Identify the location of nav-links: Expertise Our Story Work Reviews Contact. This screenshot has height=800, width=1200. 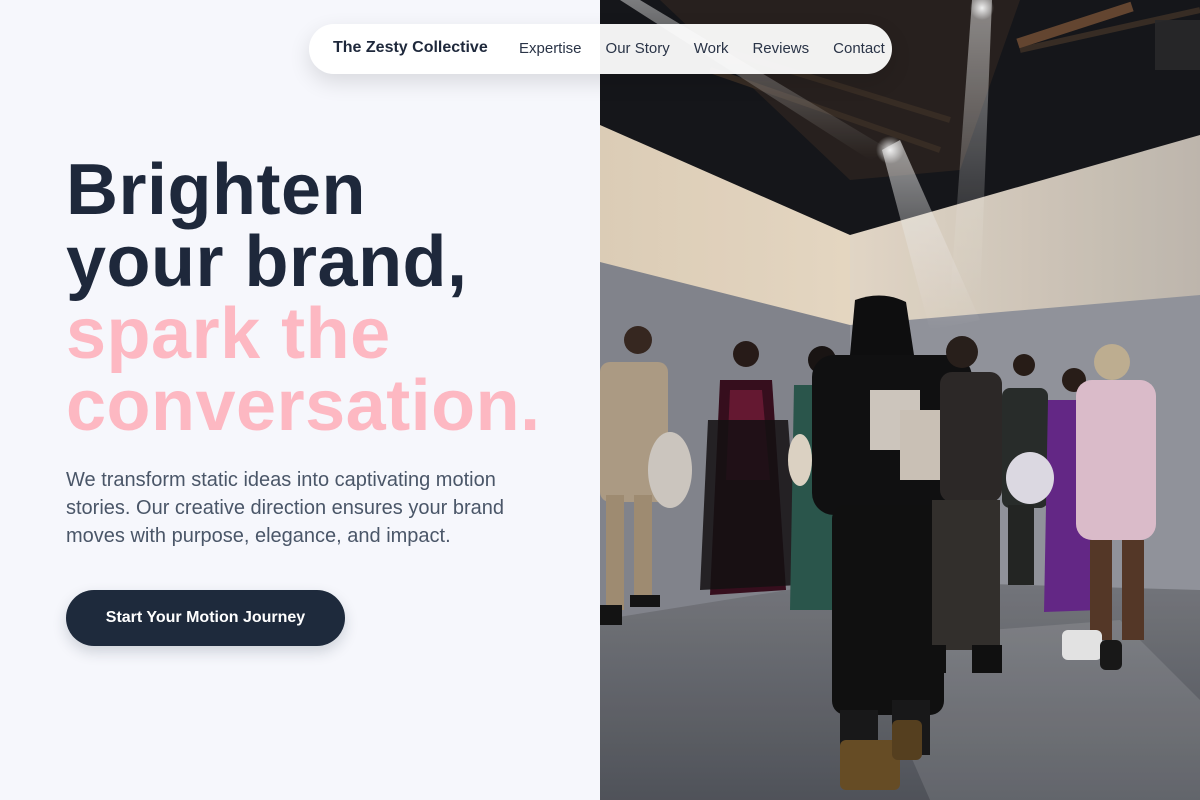
(714, 48).